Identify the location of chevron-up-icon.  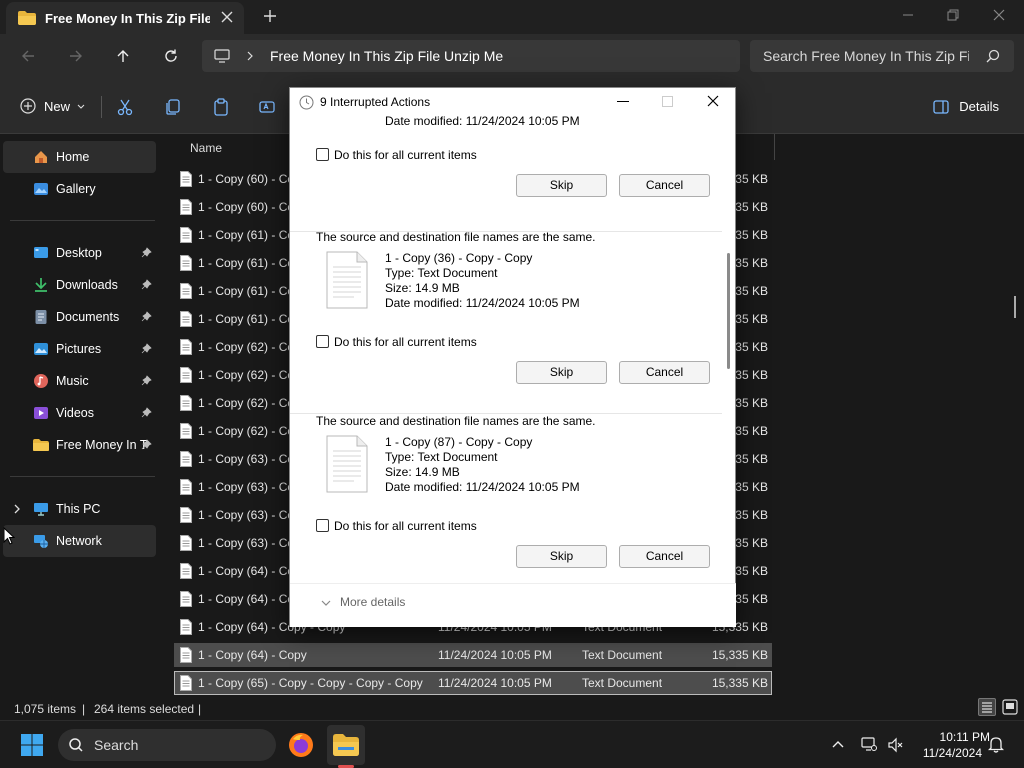
(838, 744).